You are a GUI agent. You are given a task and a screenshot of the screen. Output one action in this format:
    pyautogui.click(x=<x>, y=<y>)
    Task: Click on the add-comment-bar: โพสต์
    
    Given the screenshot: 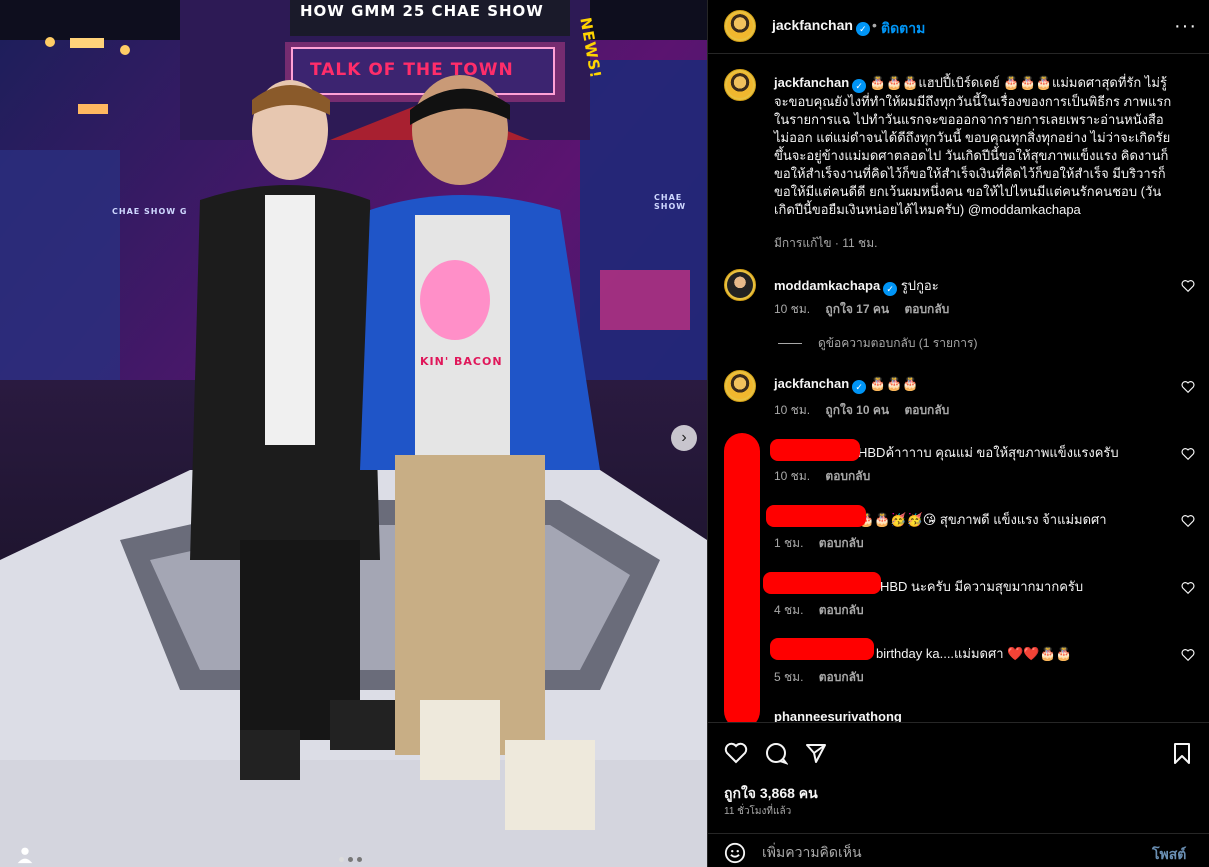 What is the action you would take?
    pyautogui.click(x=958, y=850)
    